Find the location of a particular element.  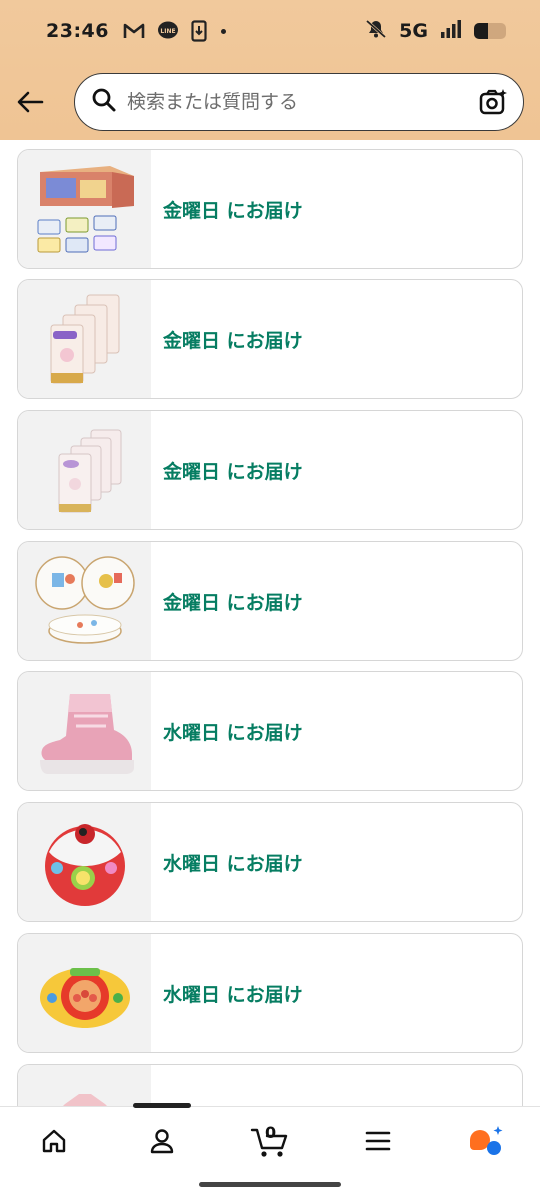

search-bar is located at coordinates (299, 102).